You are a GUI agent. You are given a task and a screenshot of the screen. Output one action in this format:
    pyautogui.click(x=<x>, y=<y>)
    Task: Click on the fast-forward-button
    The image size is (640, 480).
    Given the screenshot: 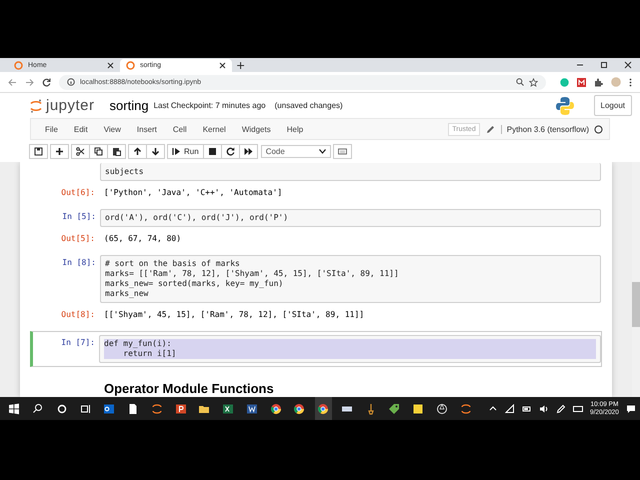 What is the action you would take?
    pyautogui.click(x=248, y=151)
    